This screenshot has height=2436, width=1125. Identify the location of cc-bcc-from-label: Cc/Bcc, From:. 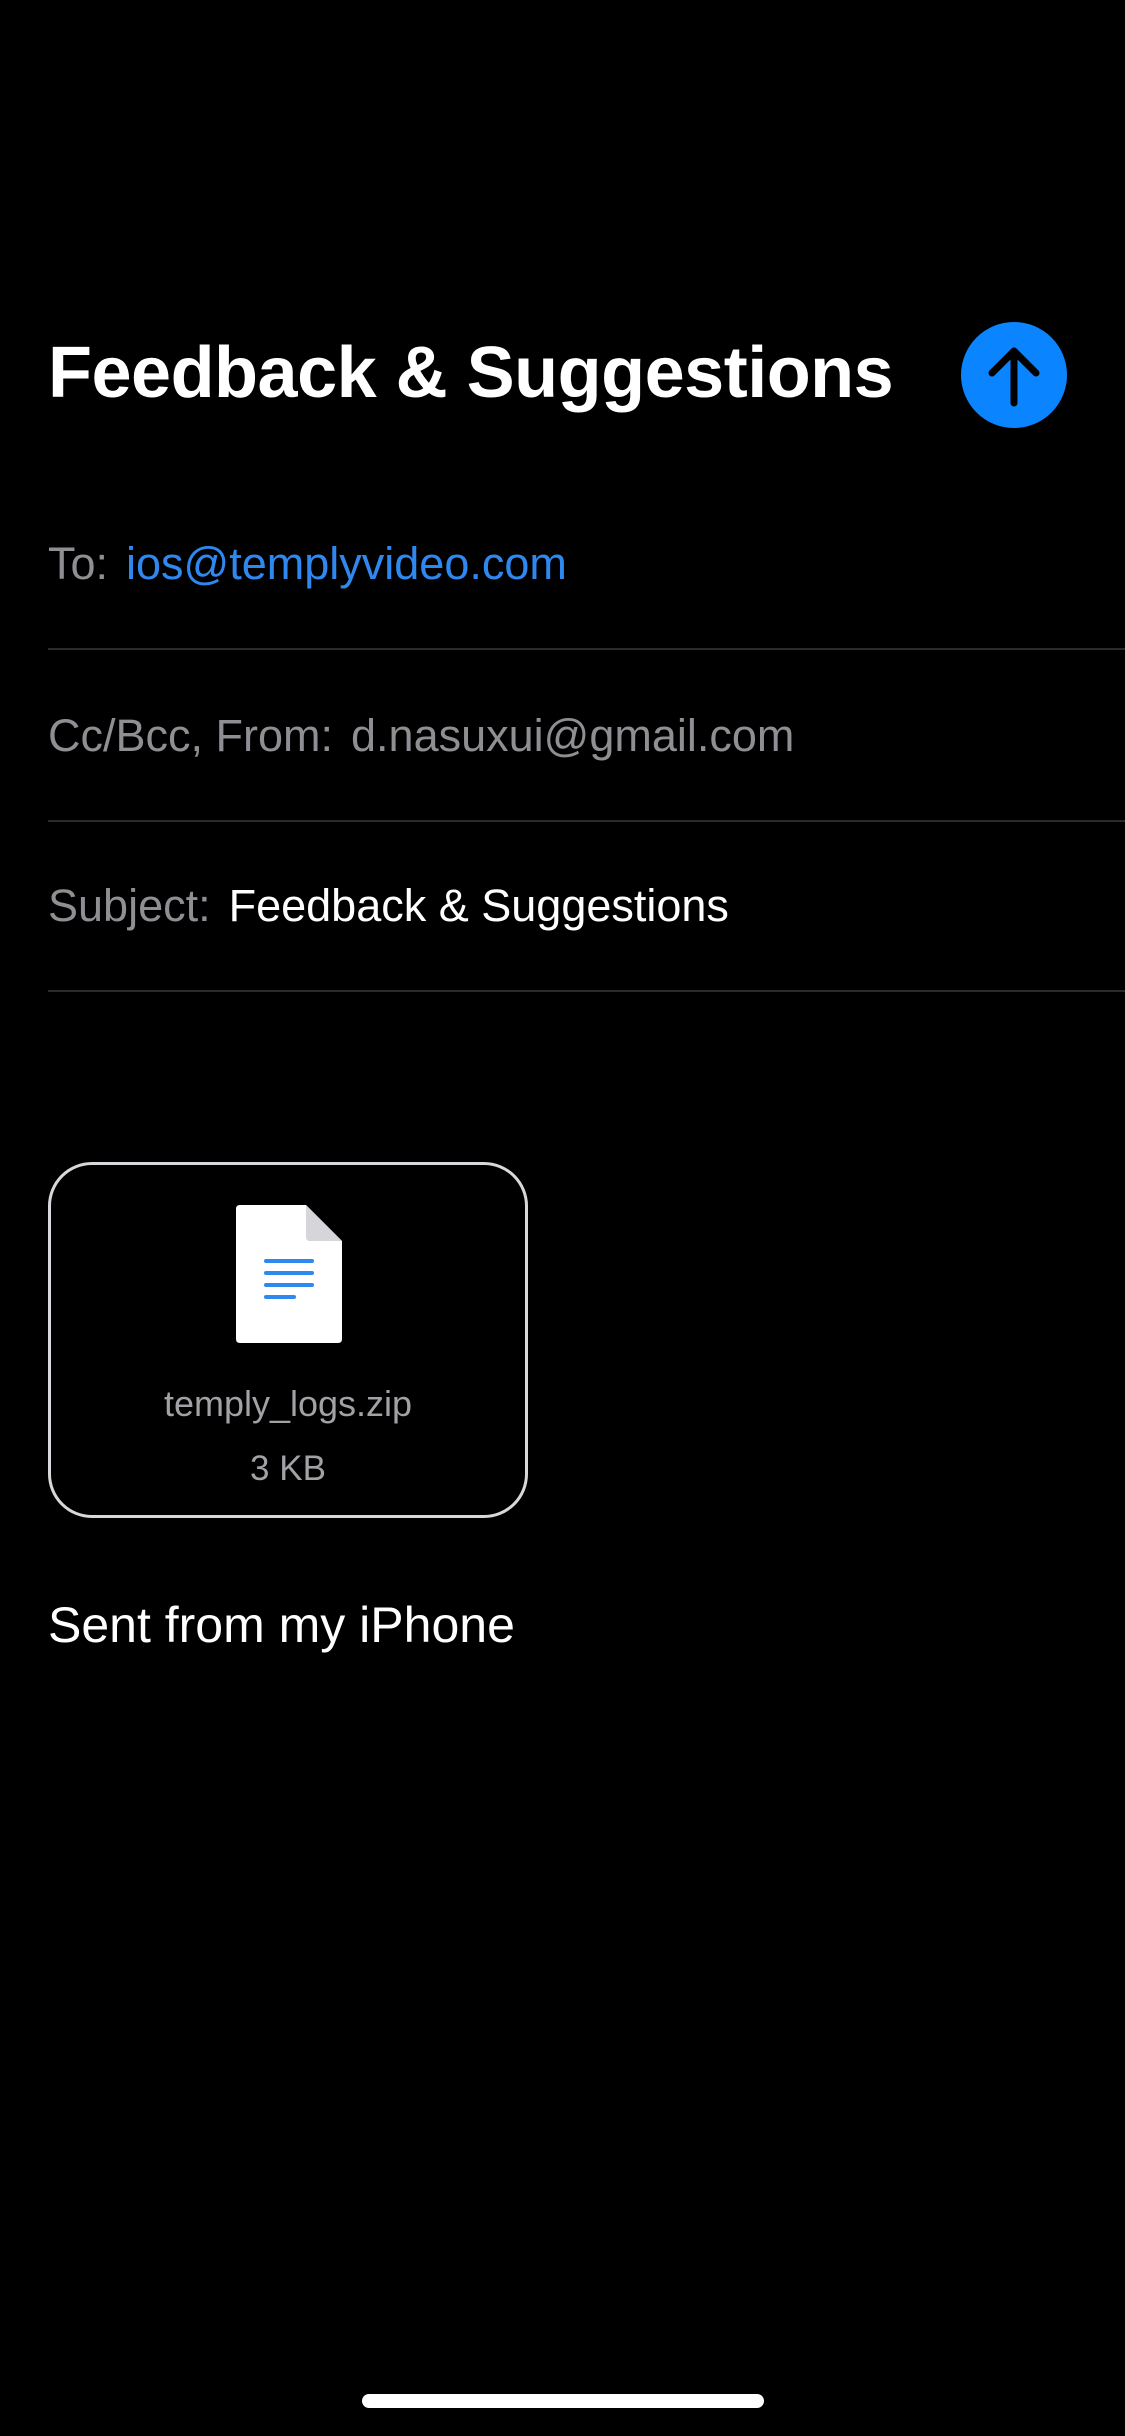
(191, 735).